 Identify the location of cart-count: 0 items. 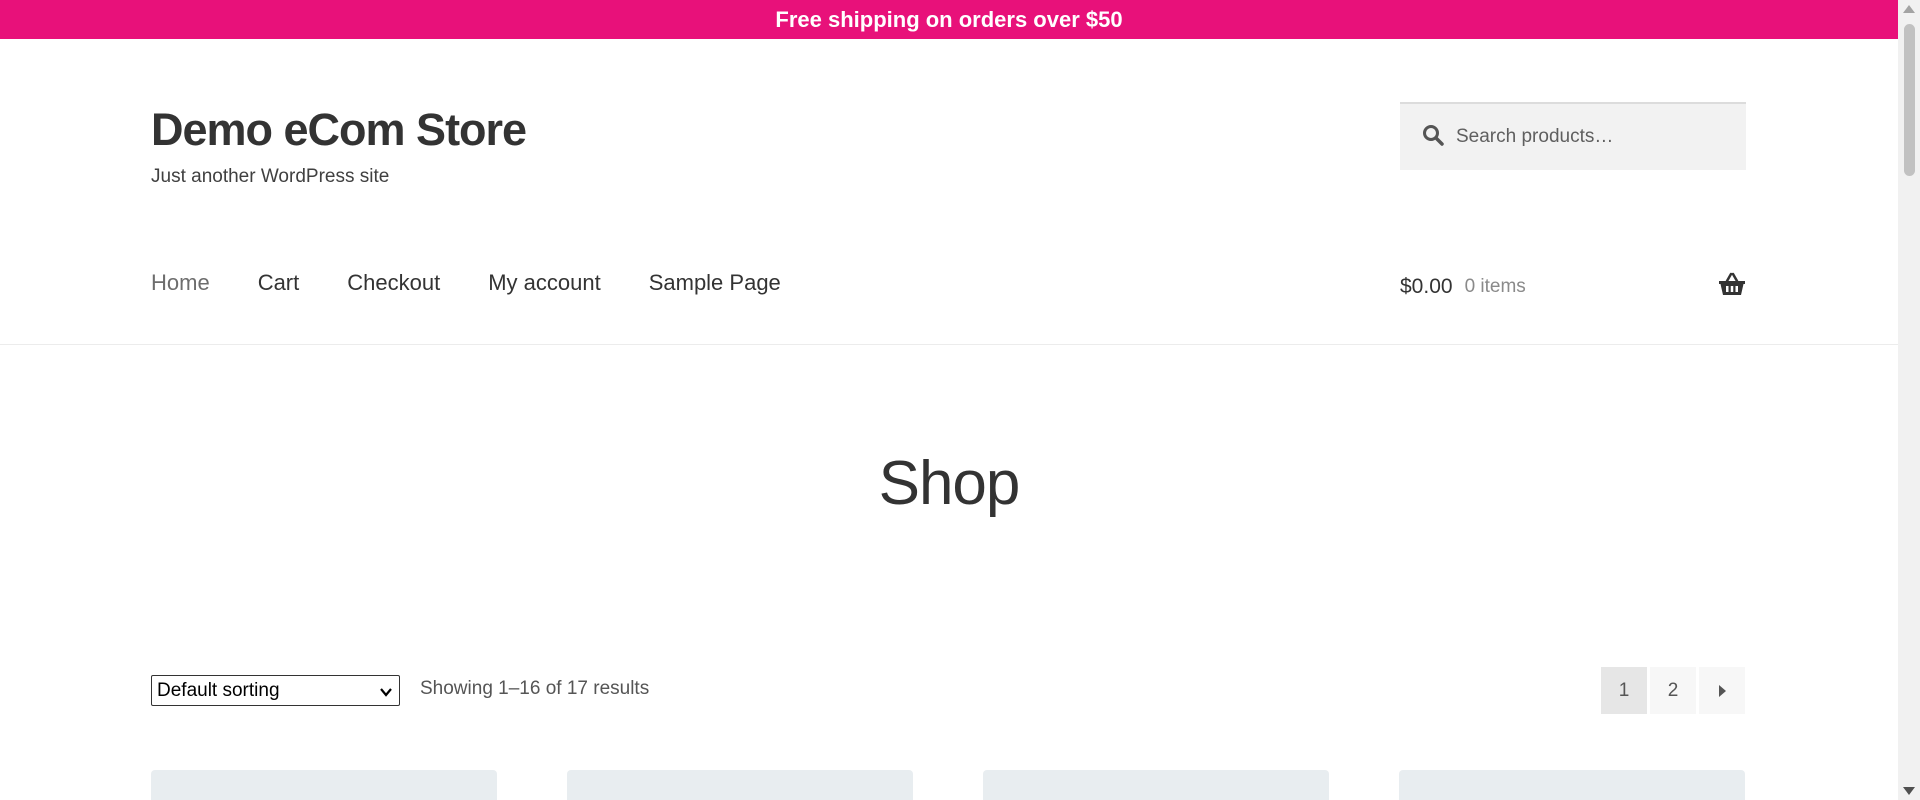
(1495, 287).